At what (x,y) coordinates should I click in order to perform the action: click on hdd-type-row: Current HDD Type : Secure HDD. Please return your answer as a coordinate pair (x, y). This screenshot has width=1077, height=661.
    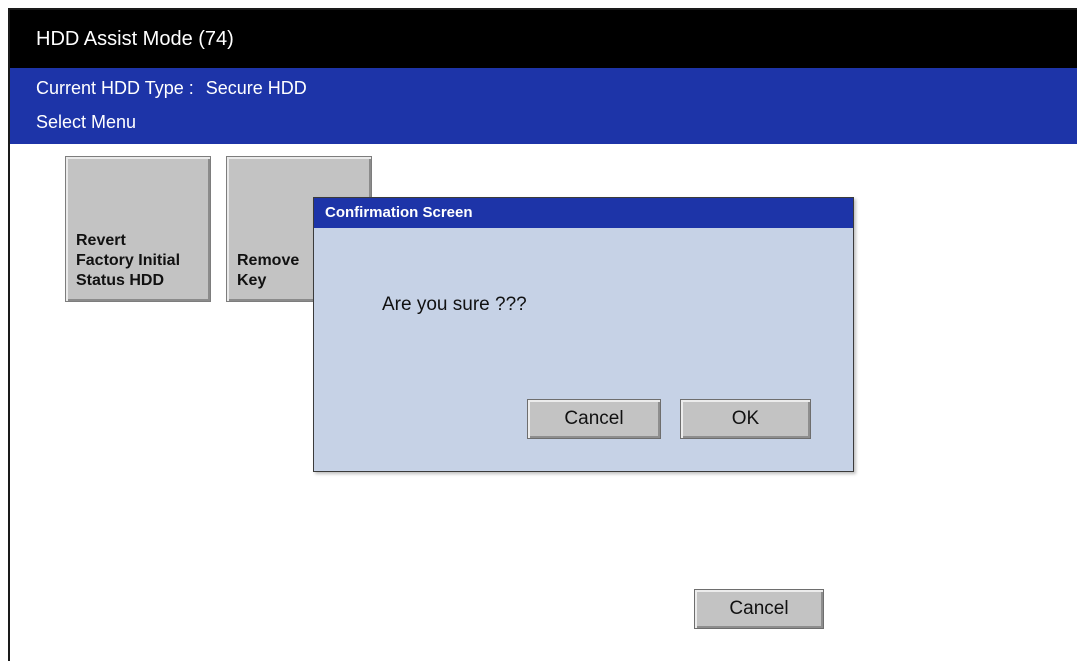
    Looking at the image, I should click on (171, 88).